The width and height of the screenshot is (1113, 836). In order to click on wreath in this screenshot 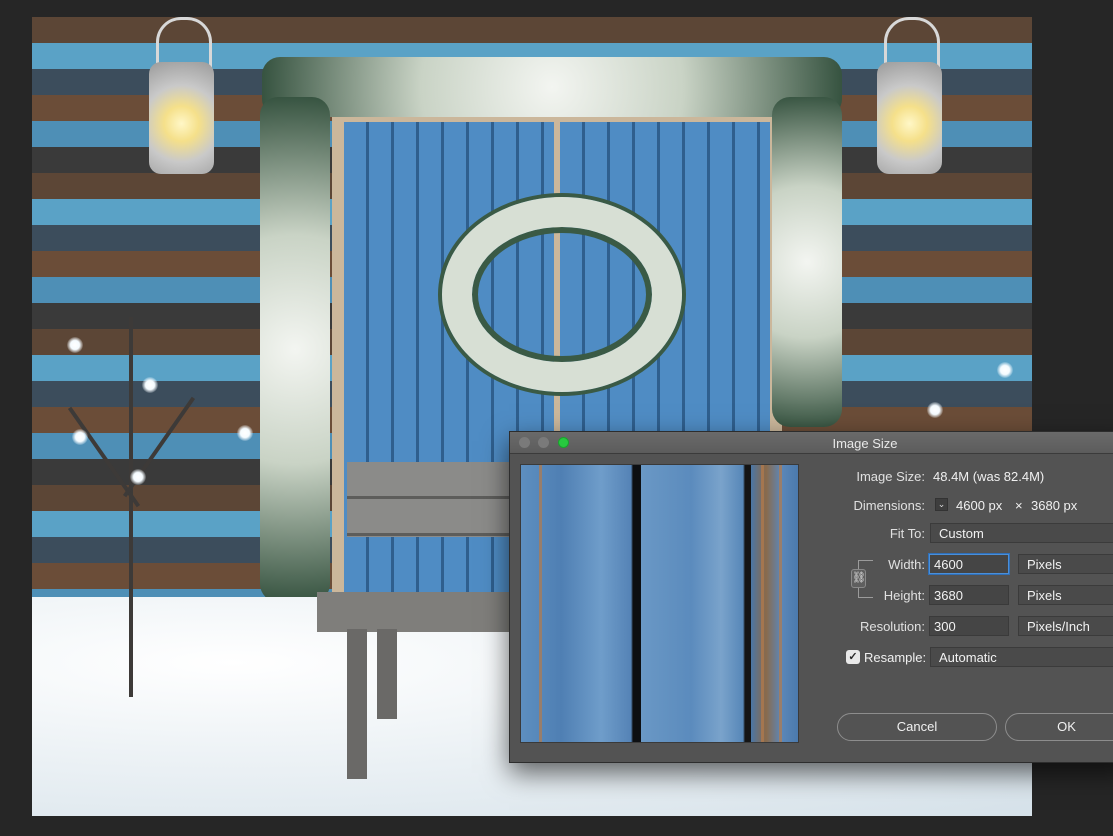, I will do `click(562, 294)`.